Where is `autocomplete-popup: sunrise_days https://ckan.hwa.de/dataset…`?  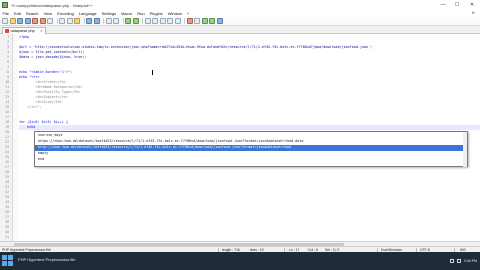 autocomplete-popup: sunrise_days https://ckan.hwa.de/dataset… is located at coordinates (251, 149).